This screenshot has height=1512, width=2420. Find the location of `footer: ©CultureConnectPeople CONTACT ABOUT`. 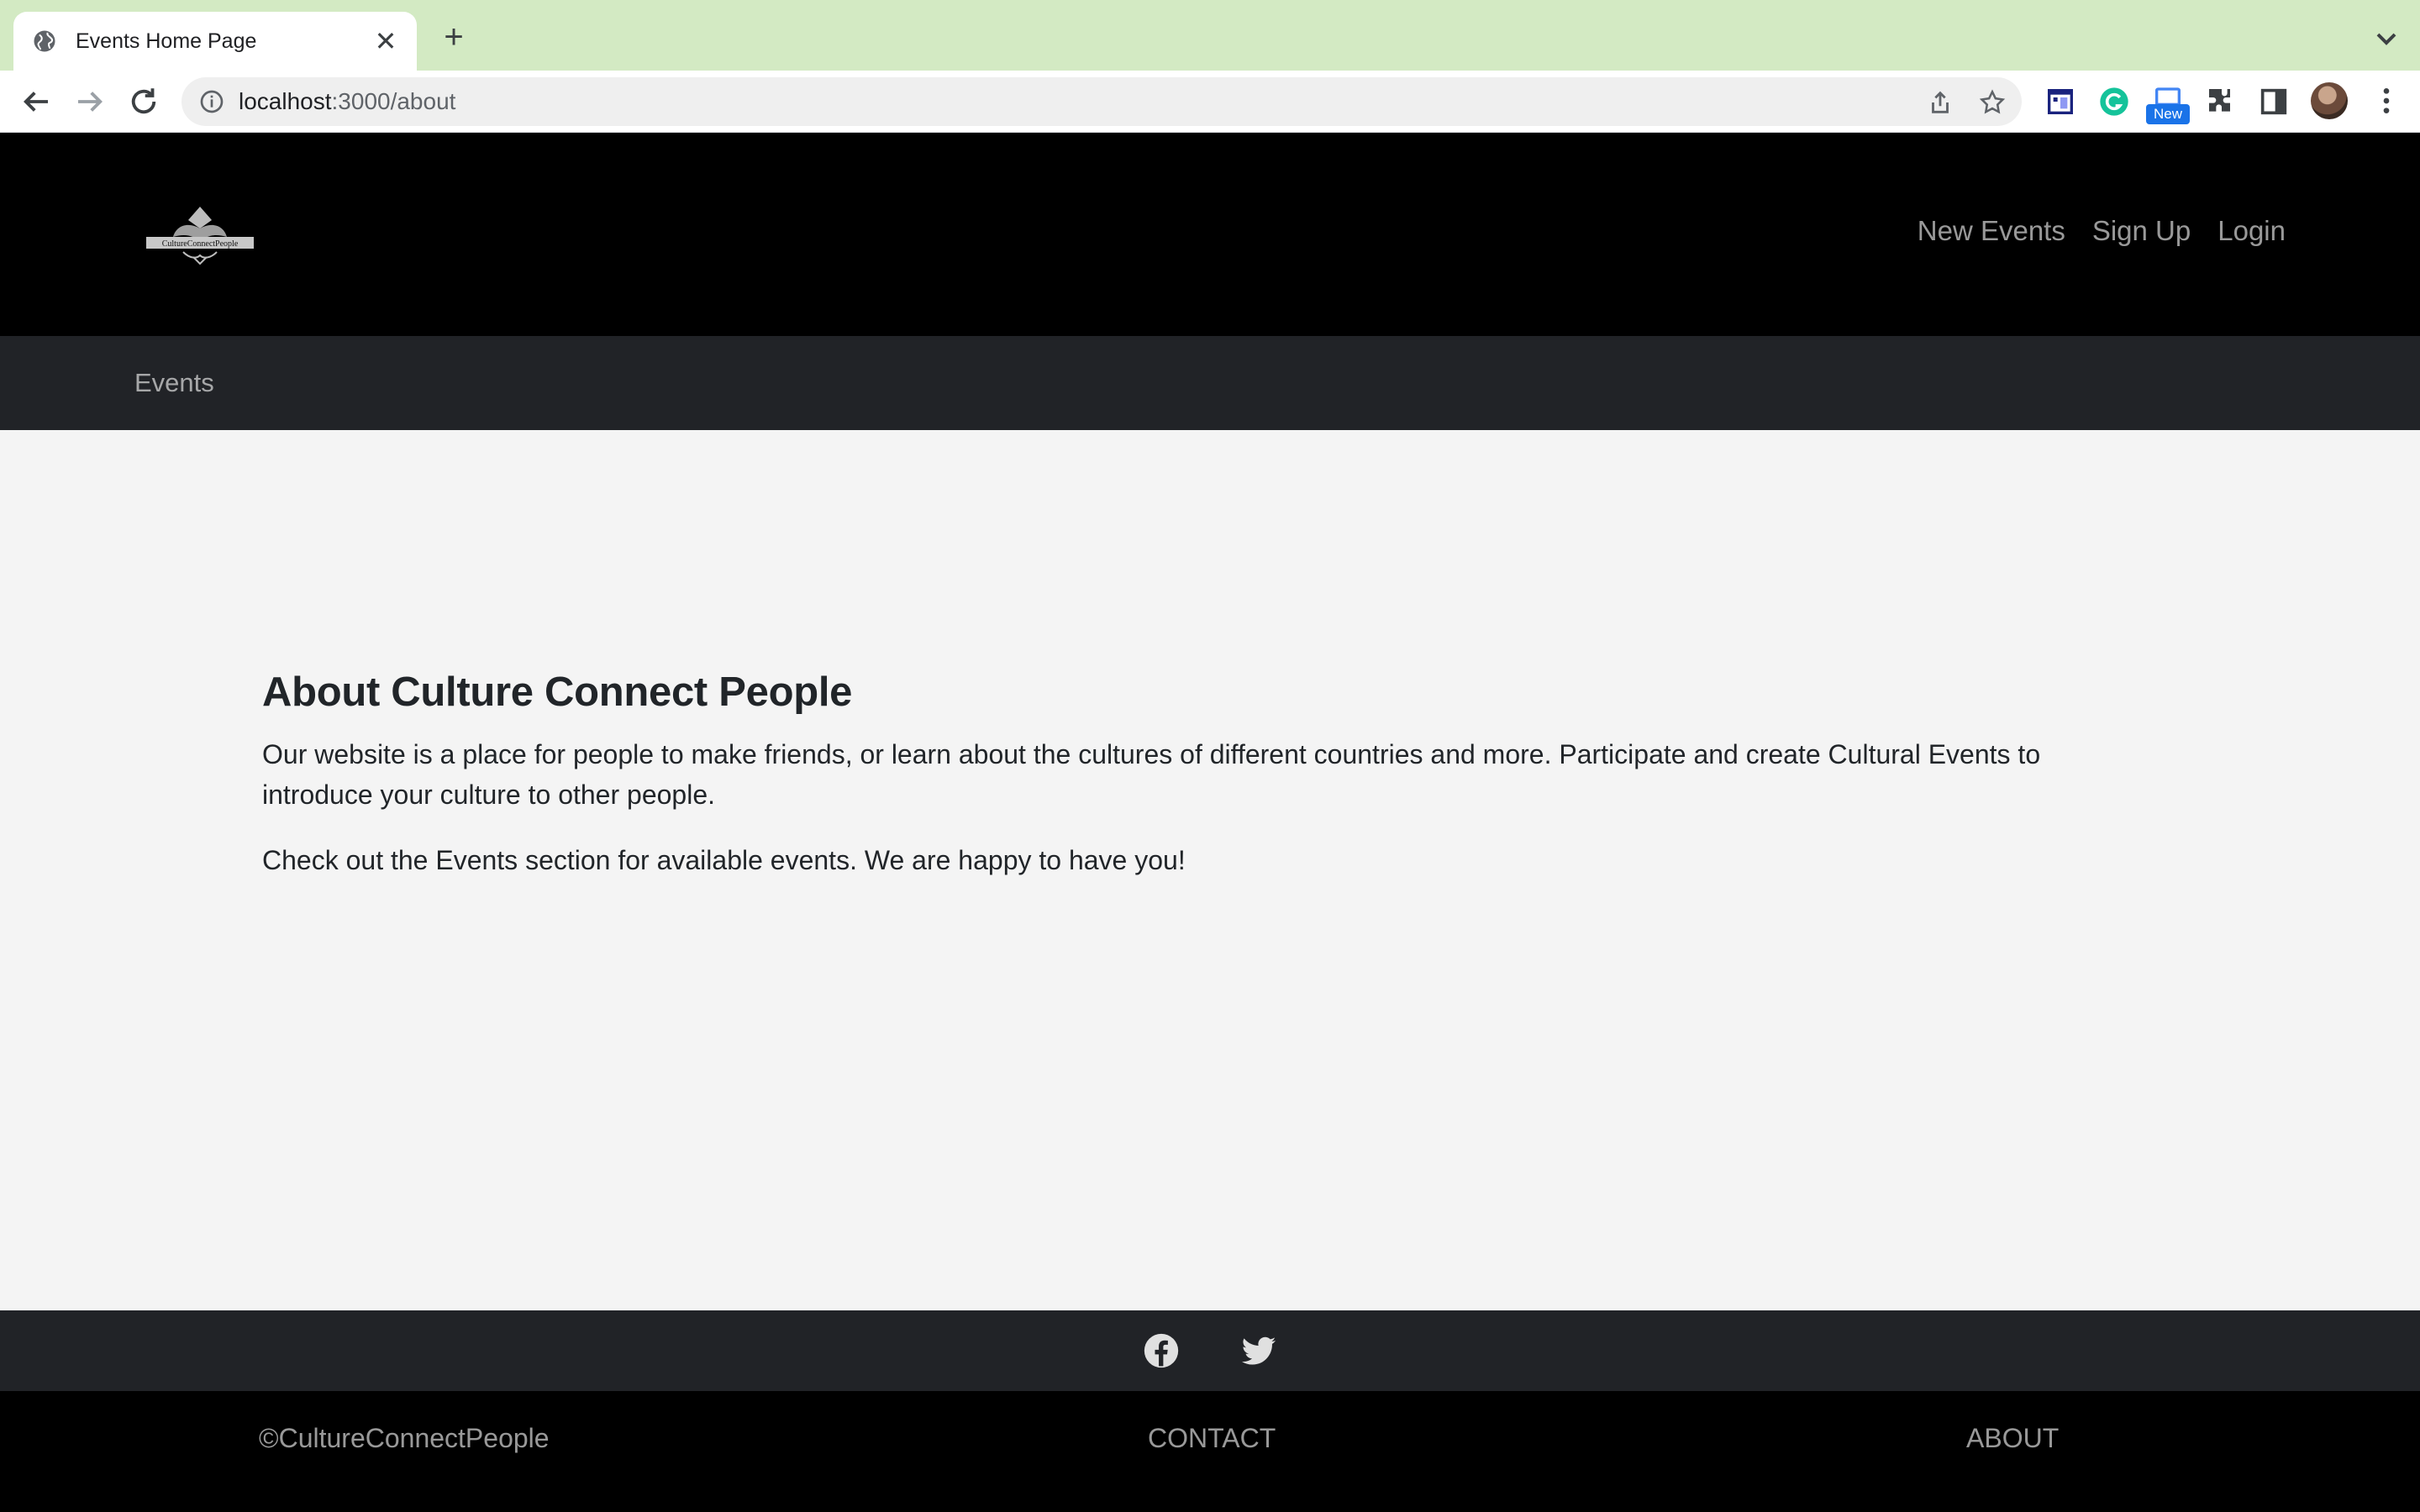

footer: ©CultureConnectPeople CONTACT ABOUT is located at coordinates (1210, 1451).